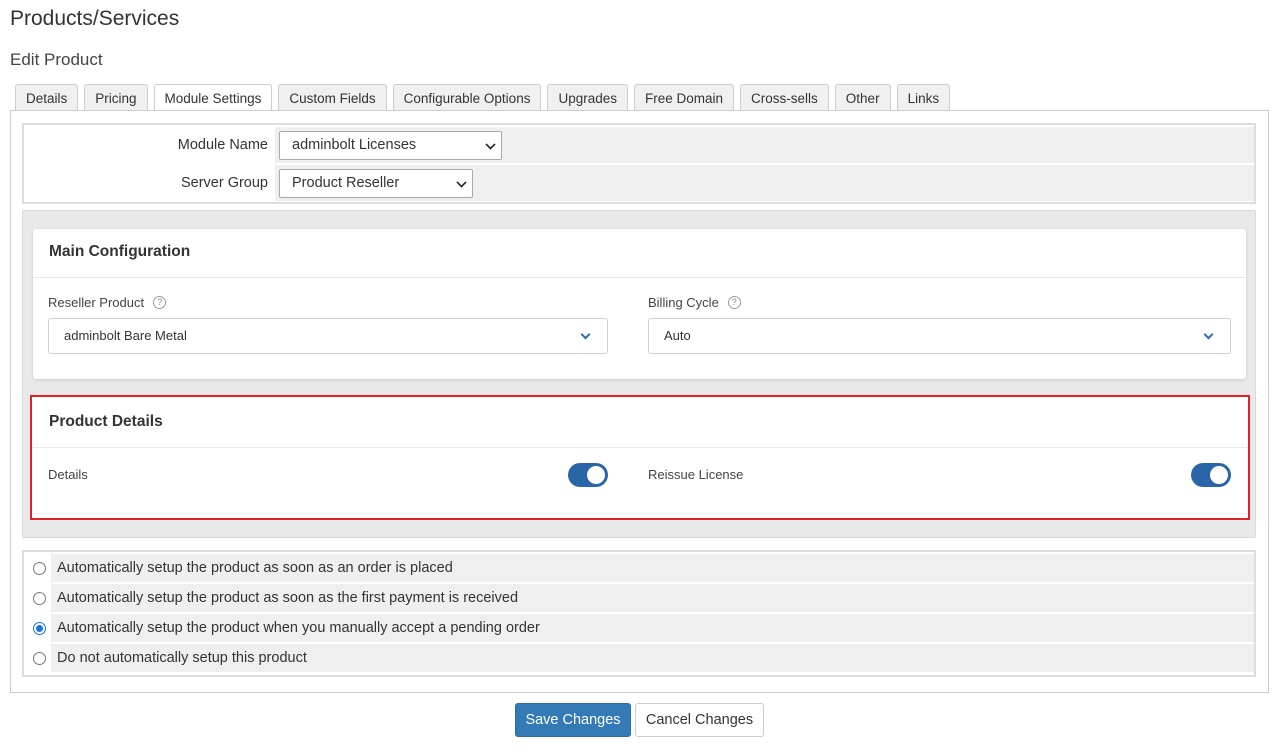 The height and width of the screenshot is (756, 1280). I want to click on module-name-label: Module Name, so click(222, 145).